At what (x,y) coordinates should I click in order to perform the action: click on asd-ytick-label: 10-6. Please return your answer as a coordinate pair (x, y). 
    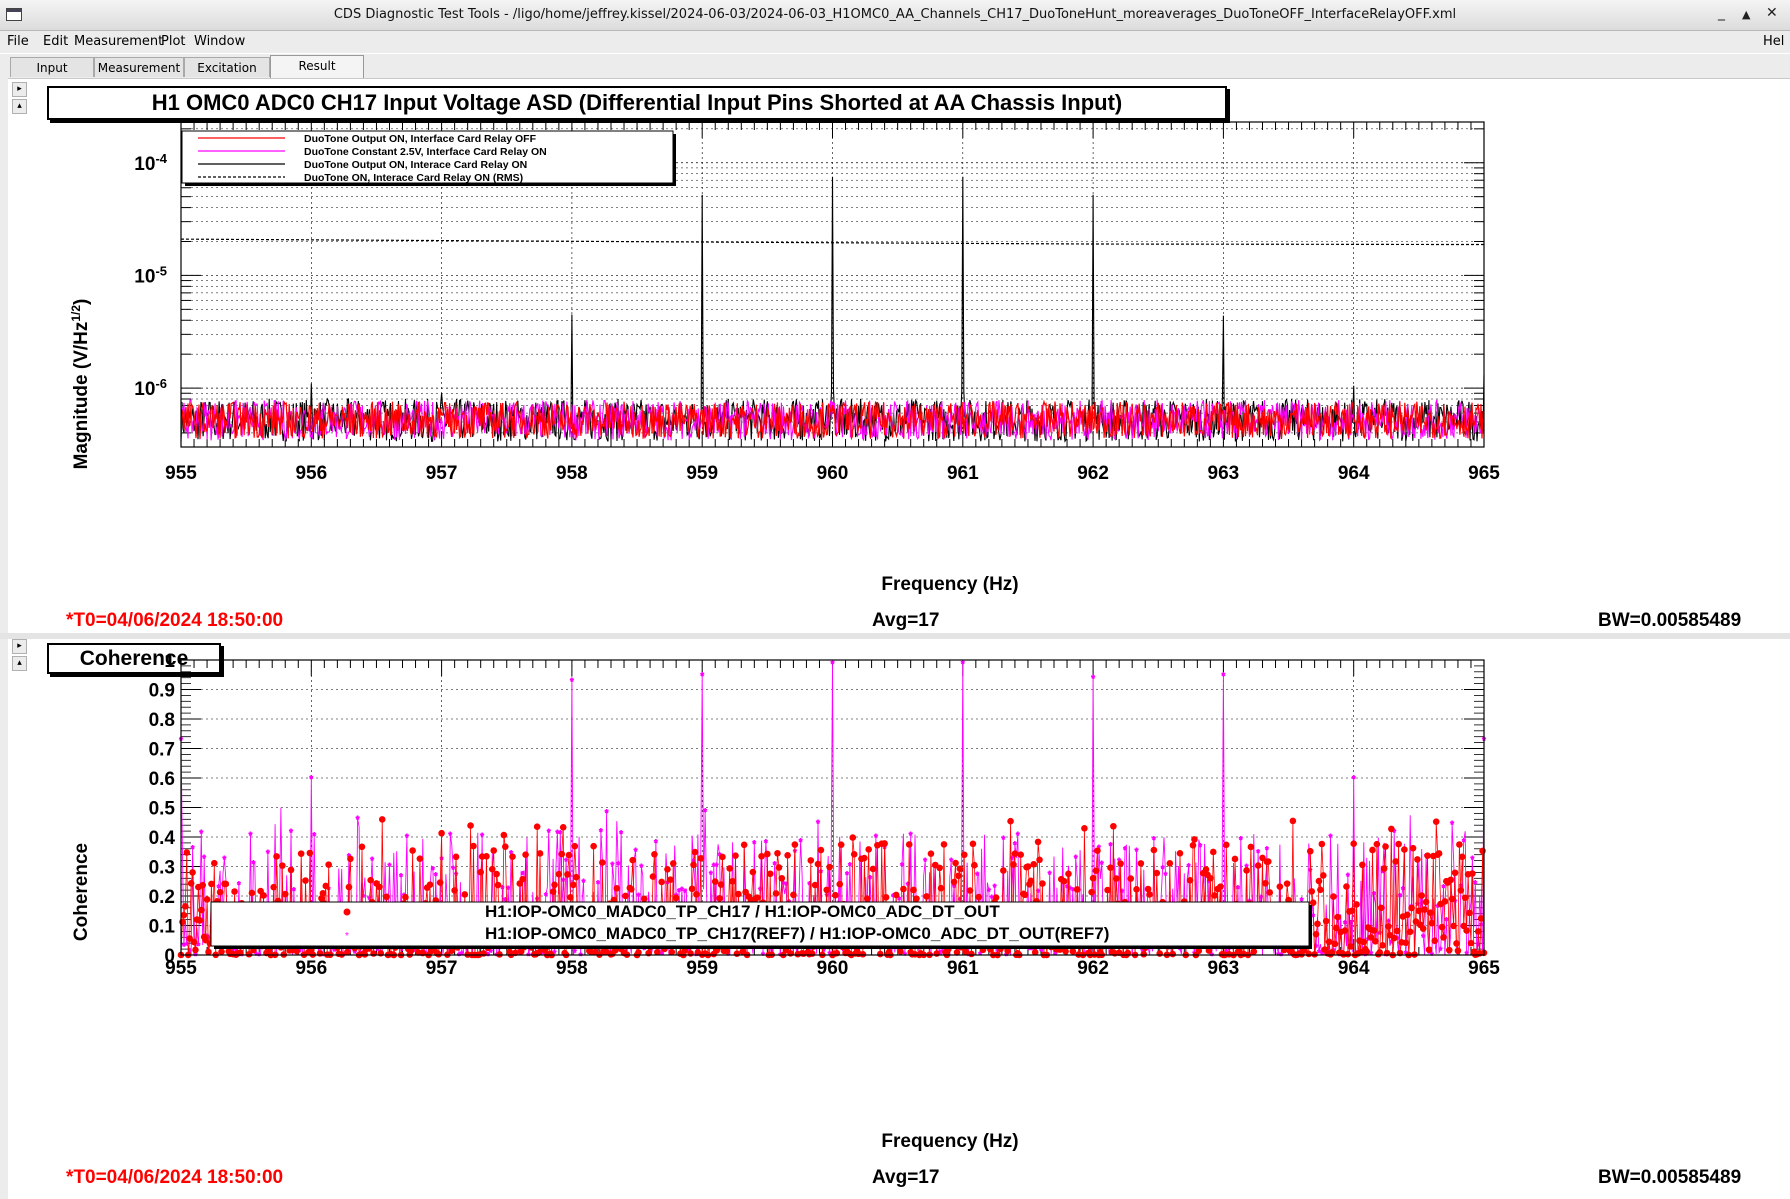
    Looking at the image, I should click on (150, 388).